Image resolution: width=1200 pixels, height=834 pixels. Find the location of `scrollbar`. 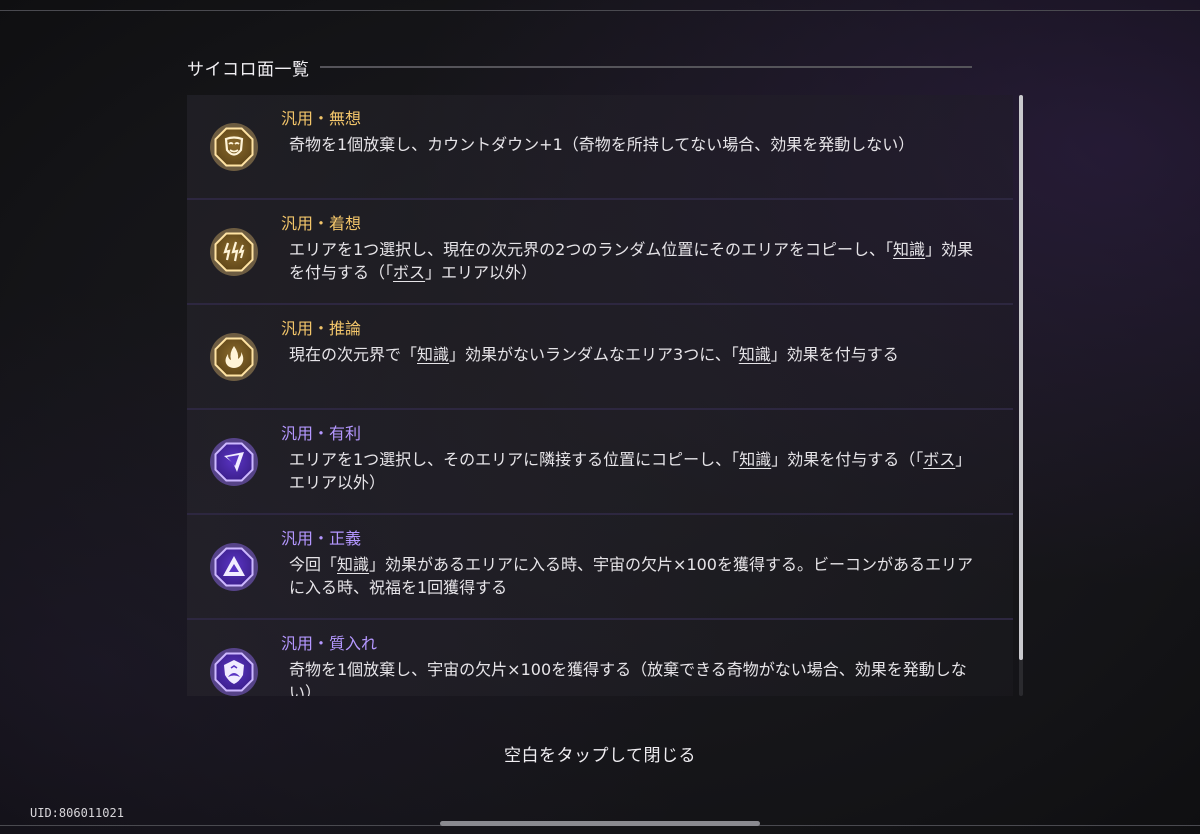

scrollbar is located at coordinates (1021, 395).